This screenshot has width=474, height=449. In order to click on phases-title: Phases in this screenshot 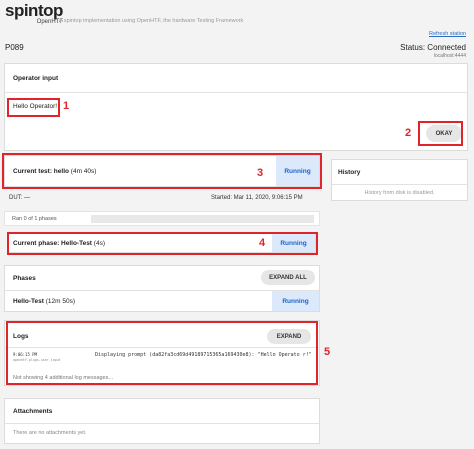, I will do `click(24, 278)`.